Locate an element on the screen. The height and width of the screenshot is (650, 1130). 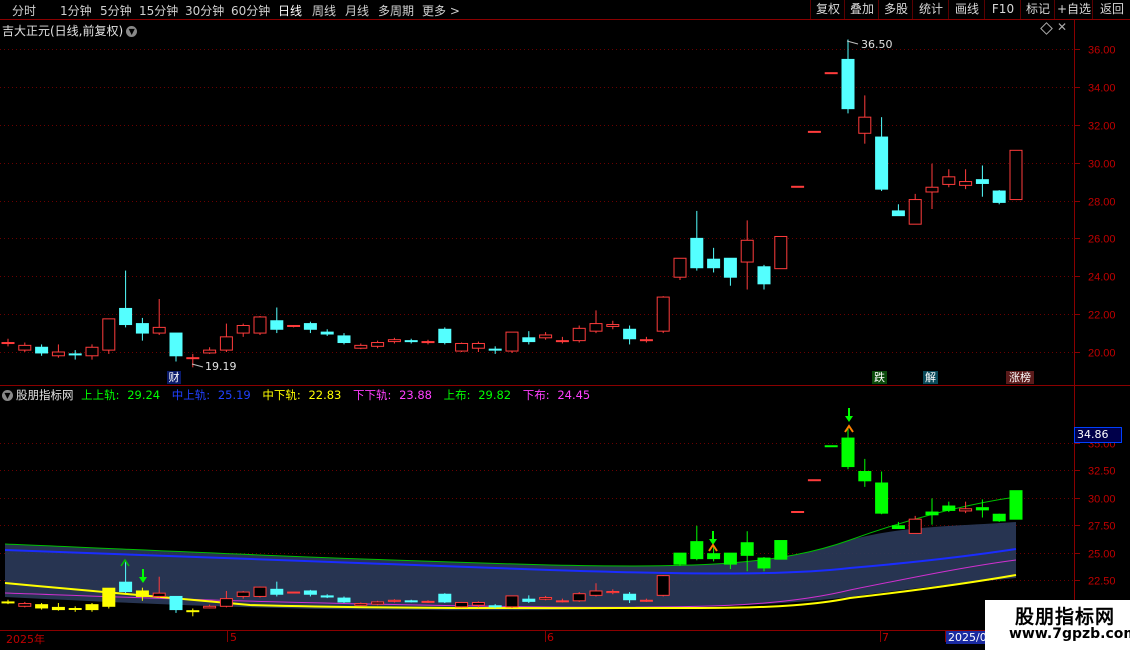
high-price-label: 36.50 is located at coordinates (877, 44).